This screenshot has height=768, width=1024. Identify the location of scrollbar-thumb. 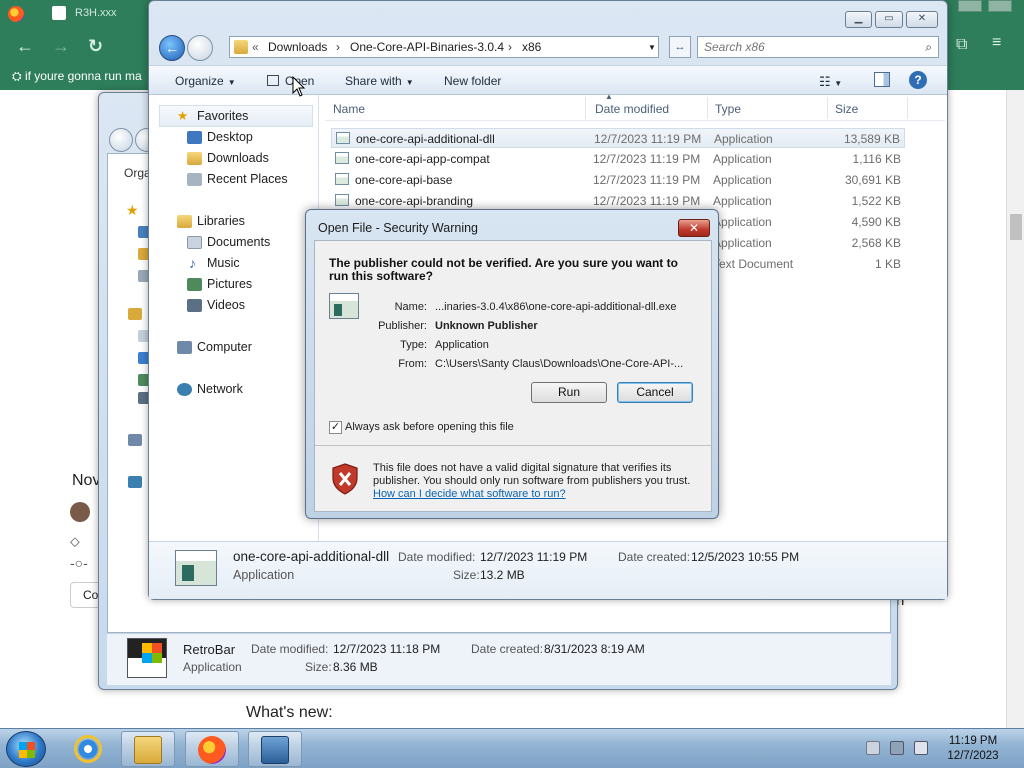
(1016, 227).